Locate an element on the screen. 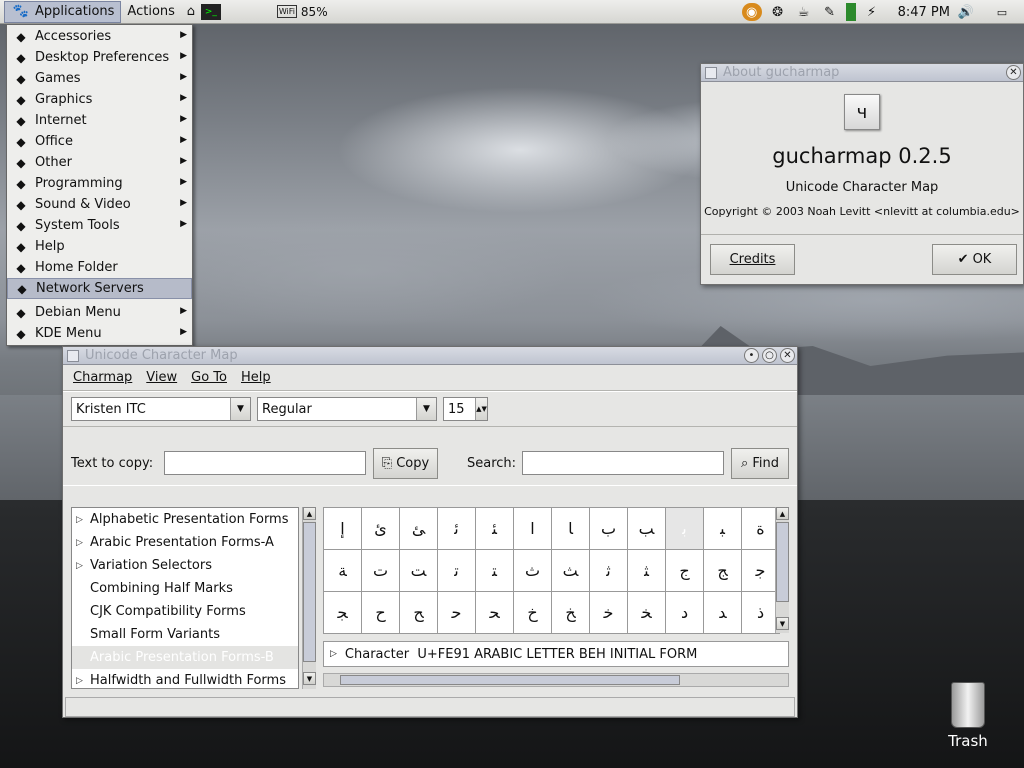  menubar-item: Help is located at coordinates (256, 377).